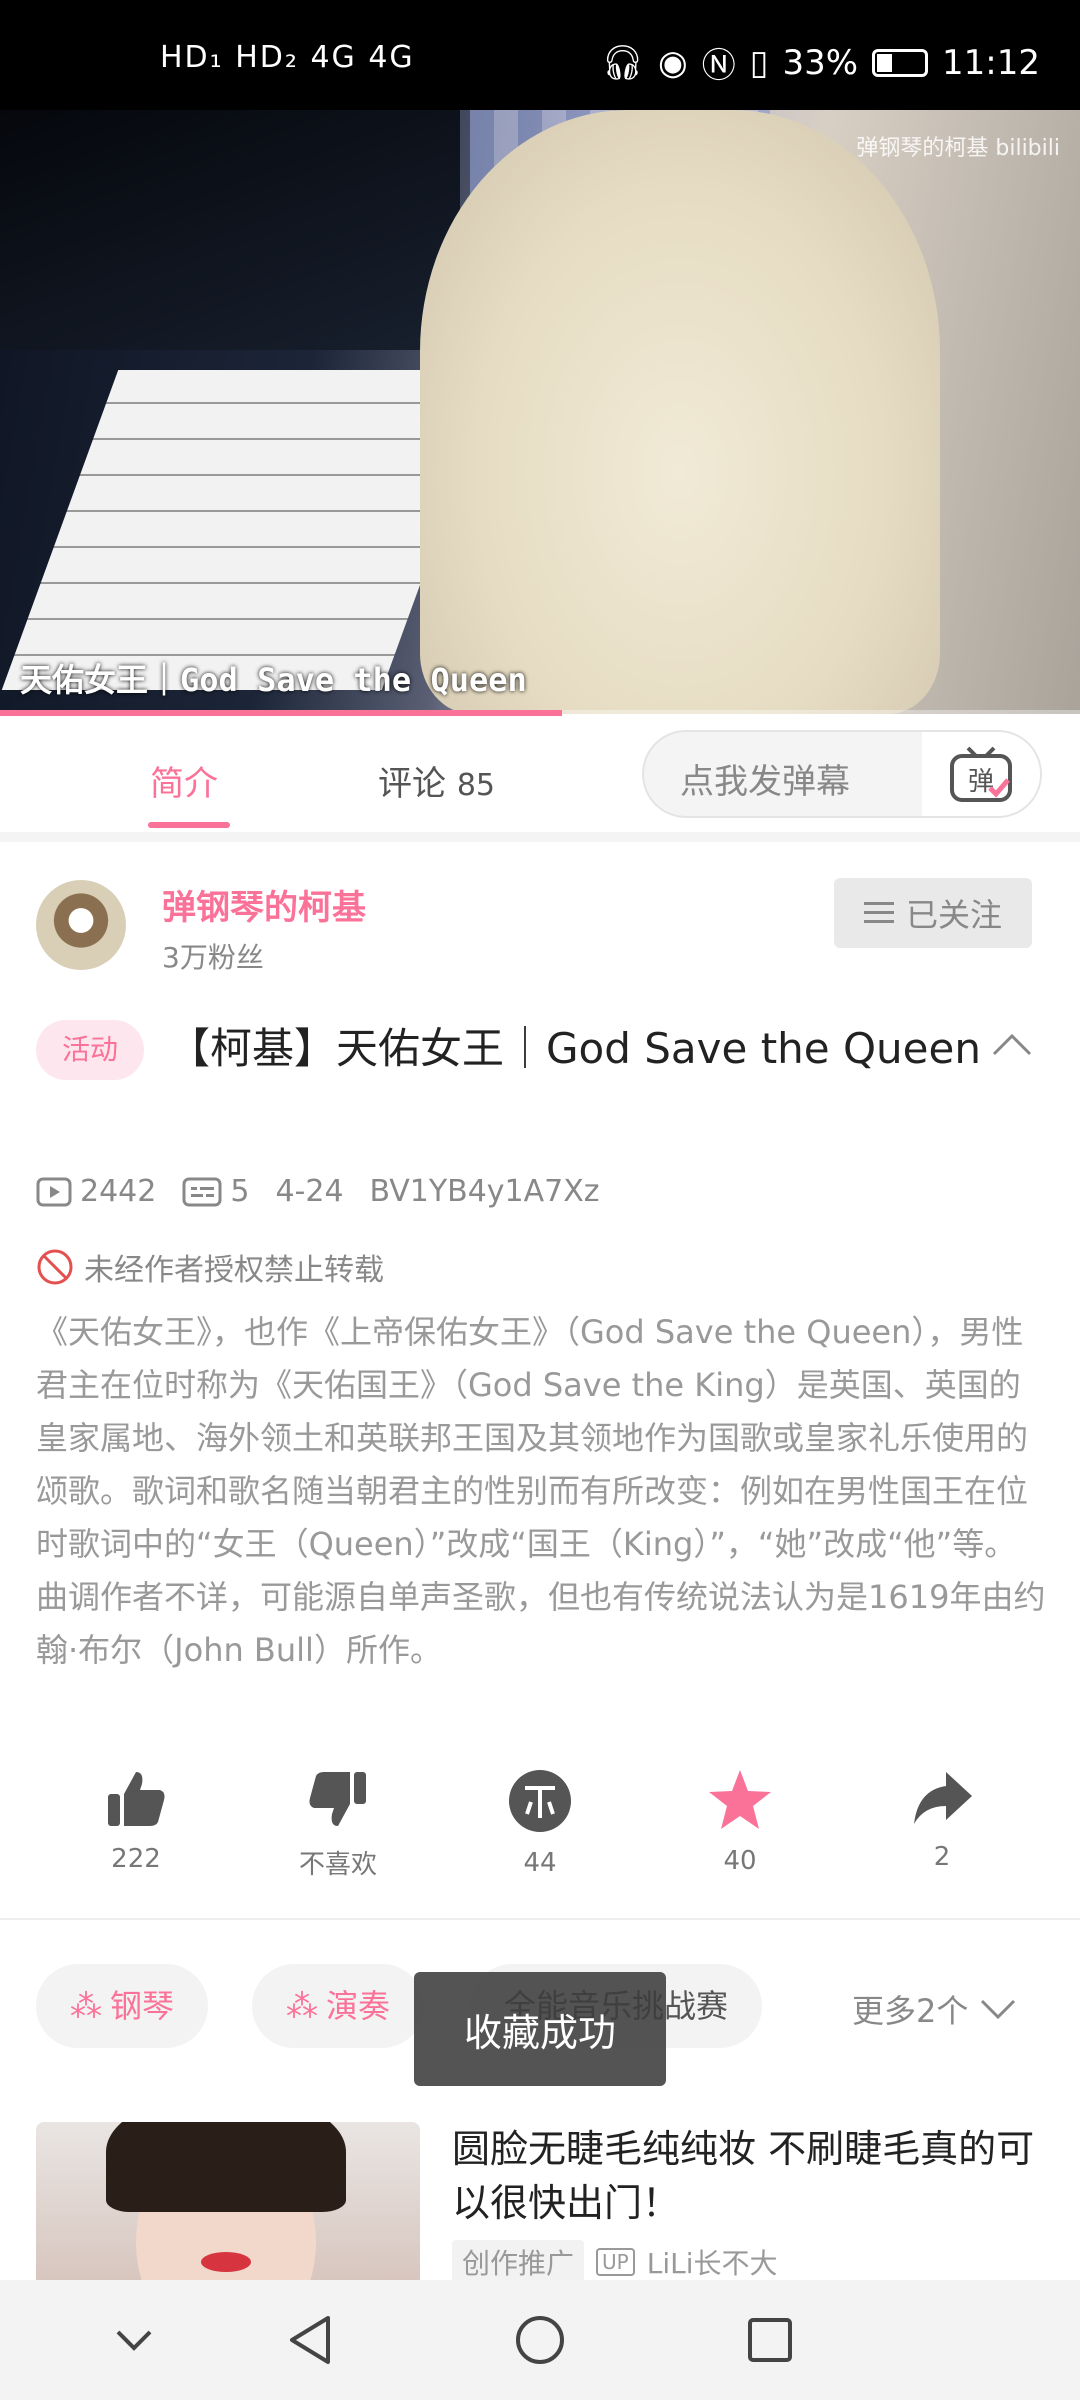  I want to click on status-bar: HD₁ HD₂ 4G 4G 🎧︎ ◉ Ⓝ ▯ 33% 11:12, so click(540, 55).